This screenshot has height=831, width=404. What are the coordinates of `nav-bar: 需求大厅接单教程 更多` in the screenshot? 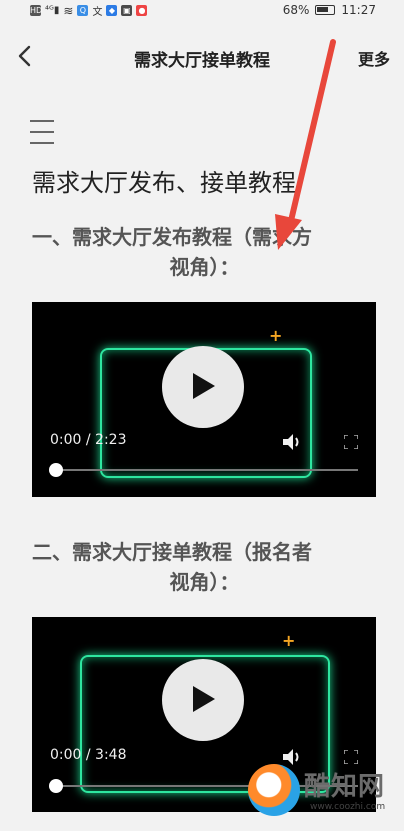 It's located at (202, 57).